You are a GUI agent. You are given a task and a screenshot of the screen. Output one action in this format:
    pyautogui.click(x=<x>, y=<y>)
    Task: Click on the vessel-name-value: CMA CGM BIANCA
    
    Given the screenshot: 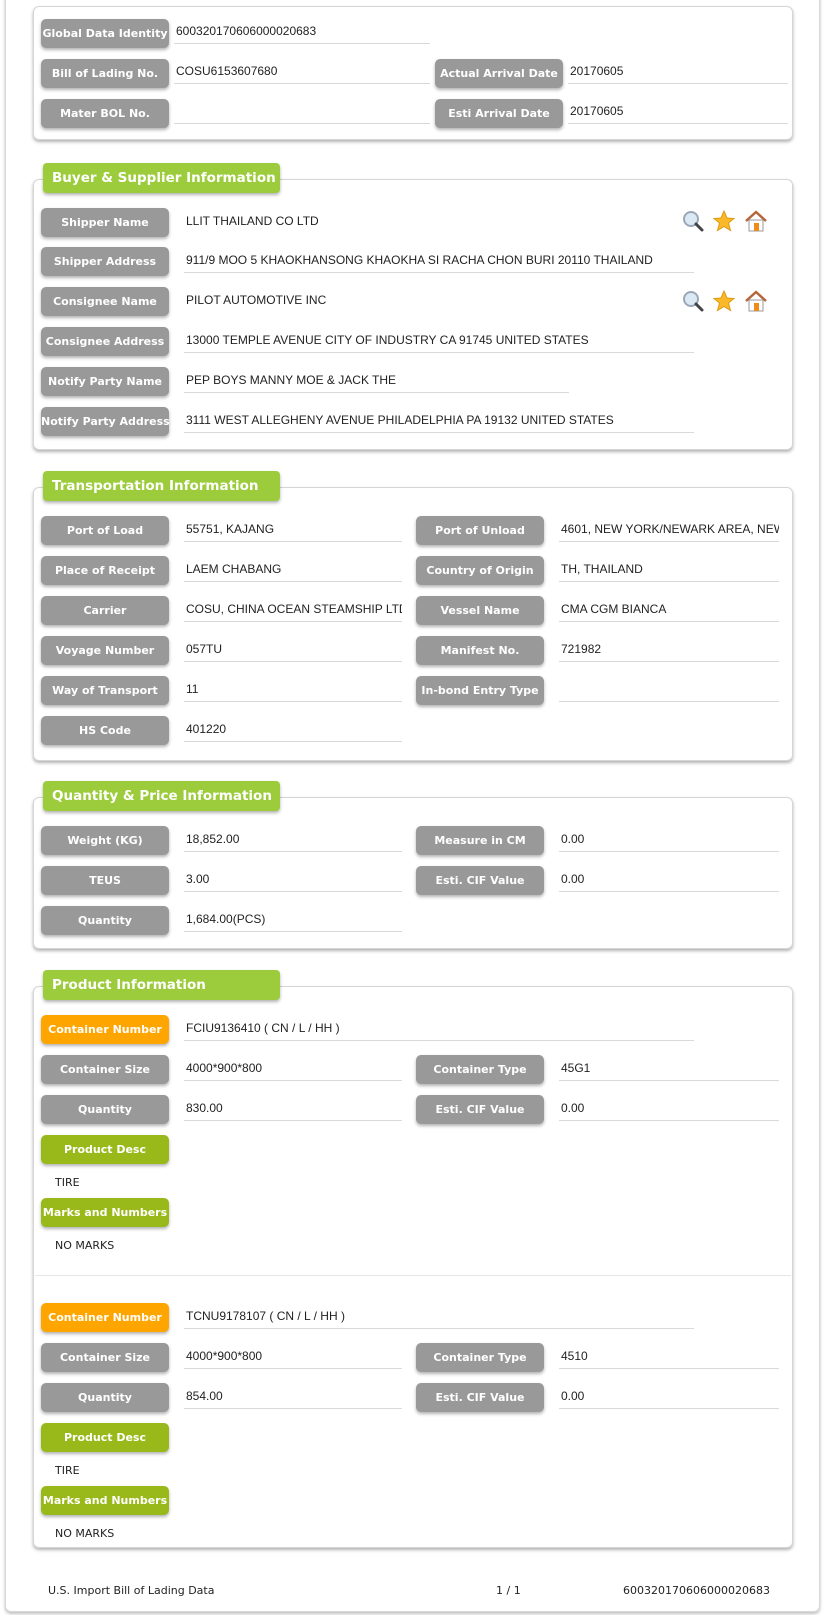 What is the action you would take?
    pyautogui.click(x=669, y=611)
    